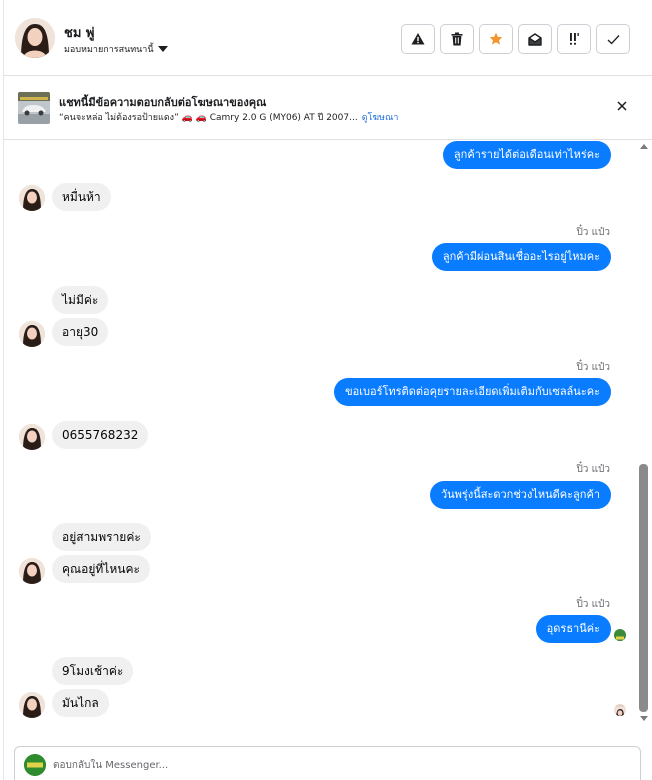 The width and height of the screenshot is (652, 780). Describe the element at coordinates (520, 495) in the screenshot. I see `outgoing-message: วันพรุ่งนี้สะดวกช่วงไหนดีคะลูกค้า` at that location.